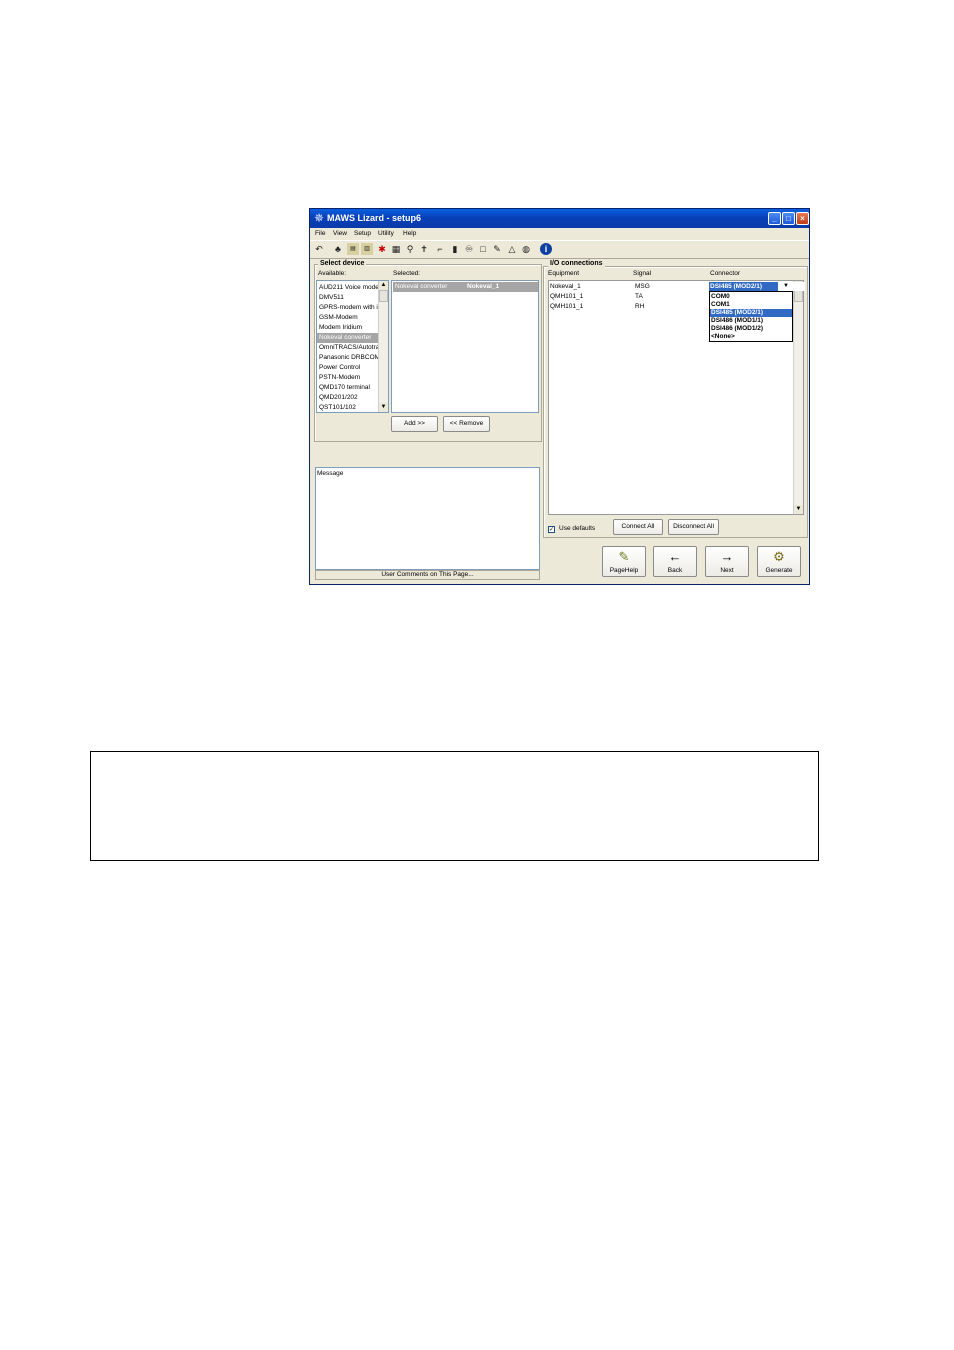 The image size is (954, 1350). What do you see at coordinates (349, 358) in the screenshot?
I see `list-item: Panasonic DRBCOM` at bounding box center [349, 358].